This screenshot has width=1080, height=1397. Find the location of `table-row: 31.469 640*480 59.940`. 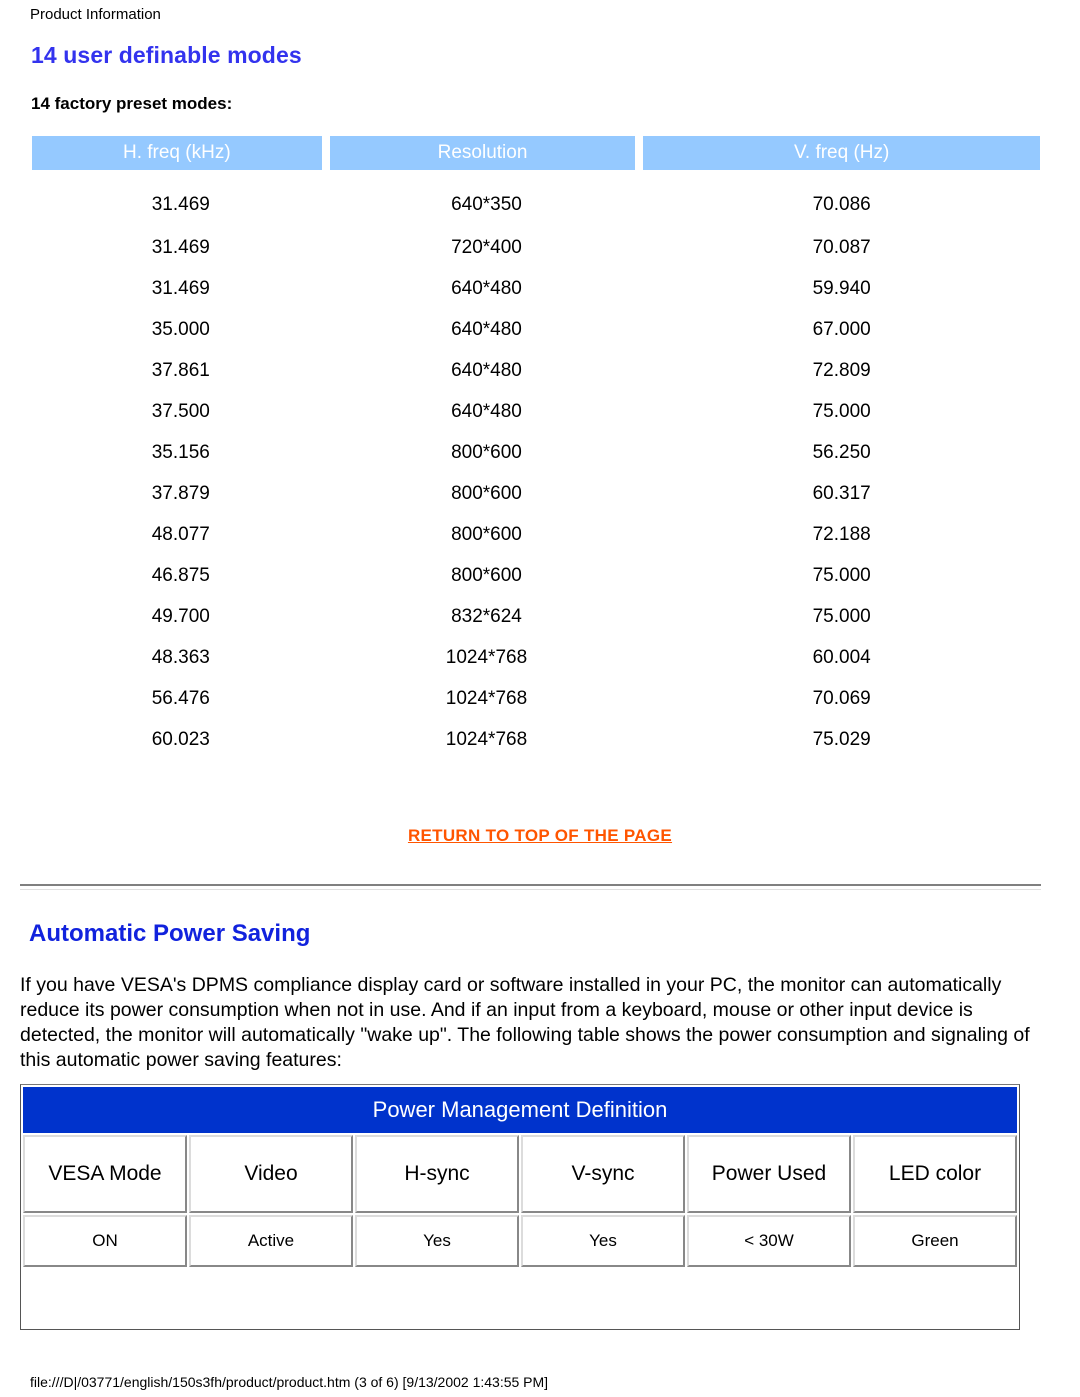

table-row: 31.469 640*480 59.940 is located at coordinates (536, 288).